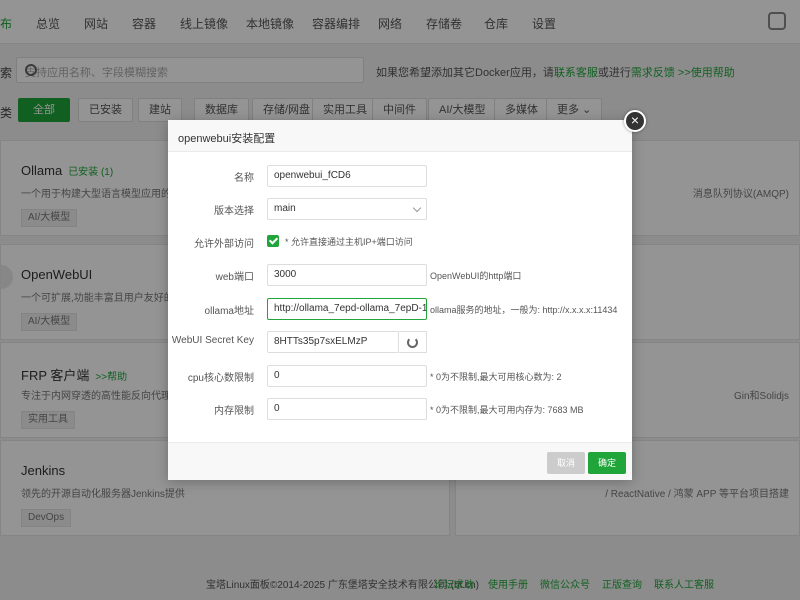 This screenshot has height=600, width=800. Describe the element at coordinates (234, 411) in the screenshot. I see `memory-limit-label: 内存限制` at that location.